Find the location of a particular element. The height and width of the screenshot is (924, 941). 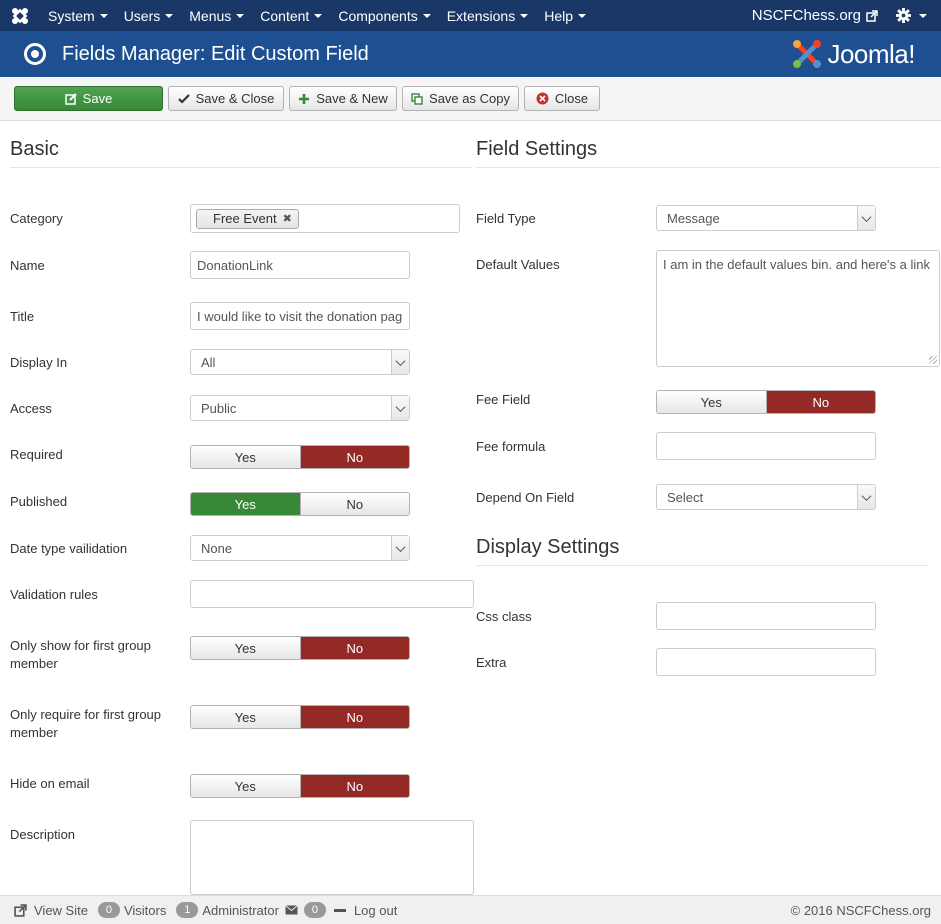

category-tag-label: Free Event is located at coordinates (245, 218).